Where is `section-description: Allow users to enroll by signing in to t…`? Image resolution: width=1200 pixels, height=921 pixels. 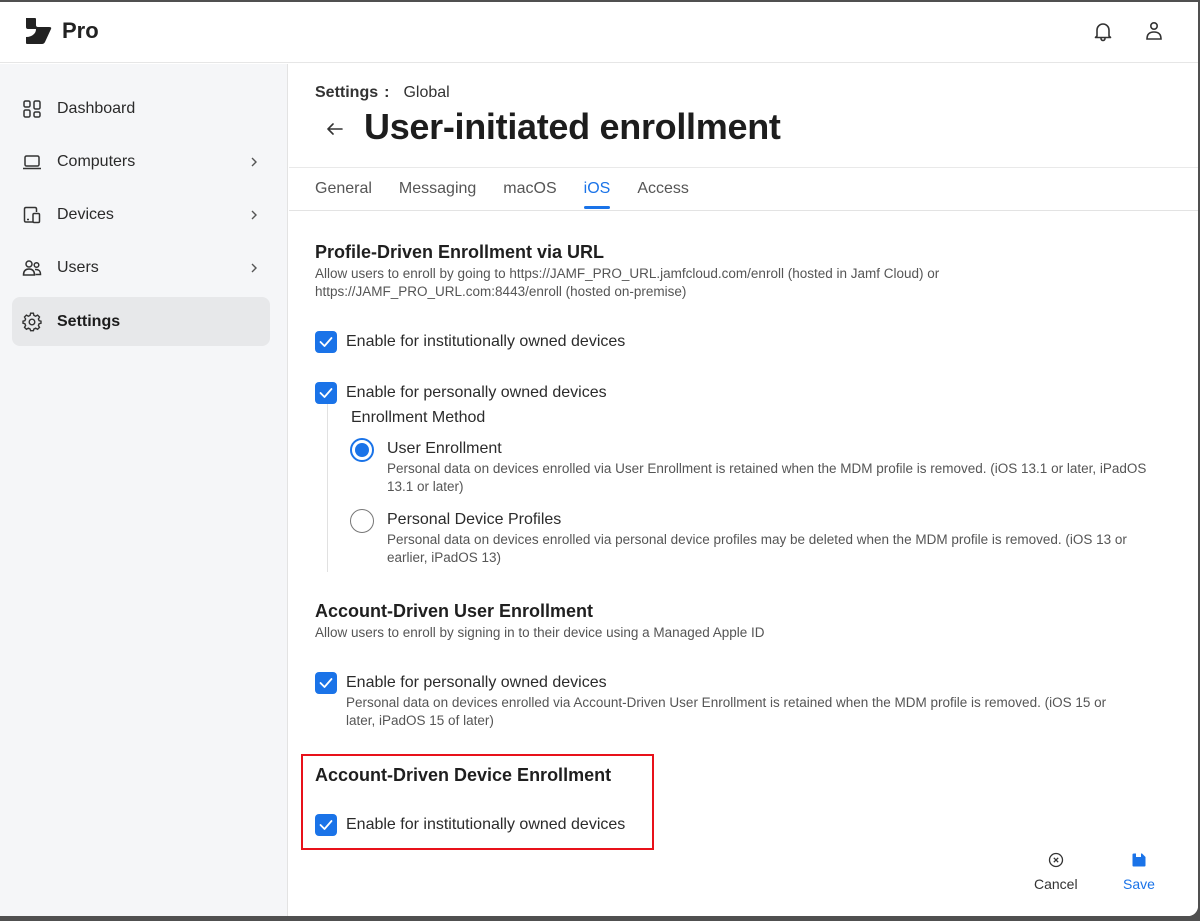 section-description: Allow users to enroll by signing in to t… is located at coordinates (540, 632).